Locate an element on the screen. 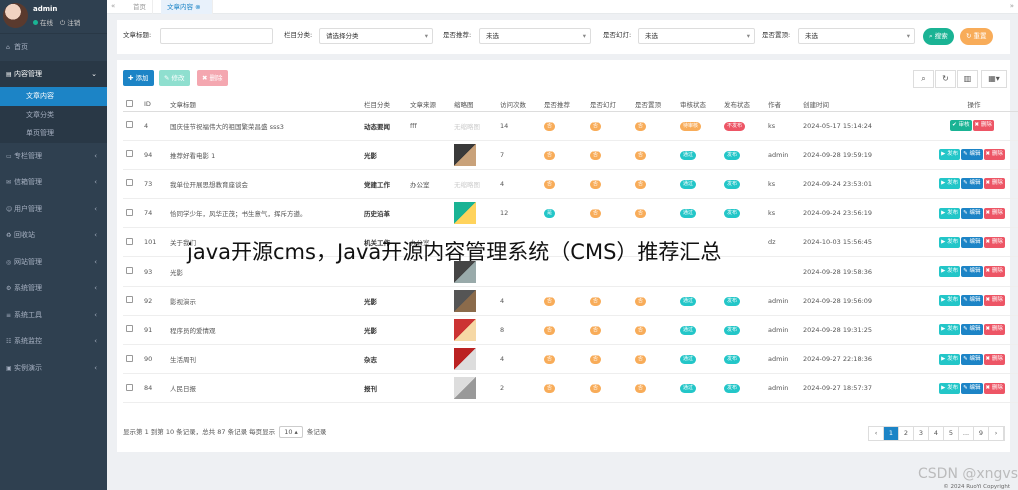 This screenshot has width=1018, height=490. sidebar-item: ⚙ 系统管理 ‹ is located at coordinates (53, 288).